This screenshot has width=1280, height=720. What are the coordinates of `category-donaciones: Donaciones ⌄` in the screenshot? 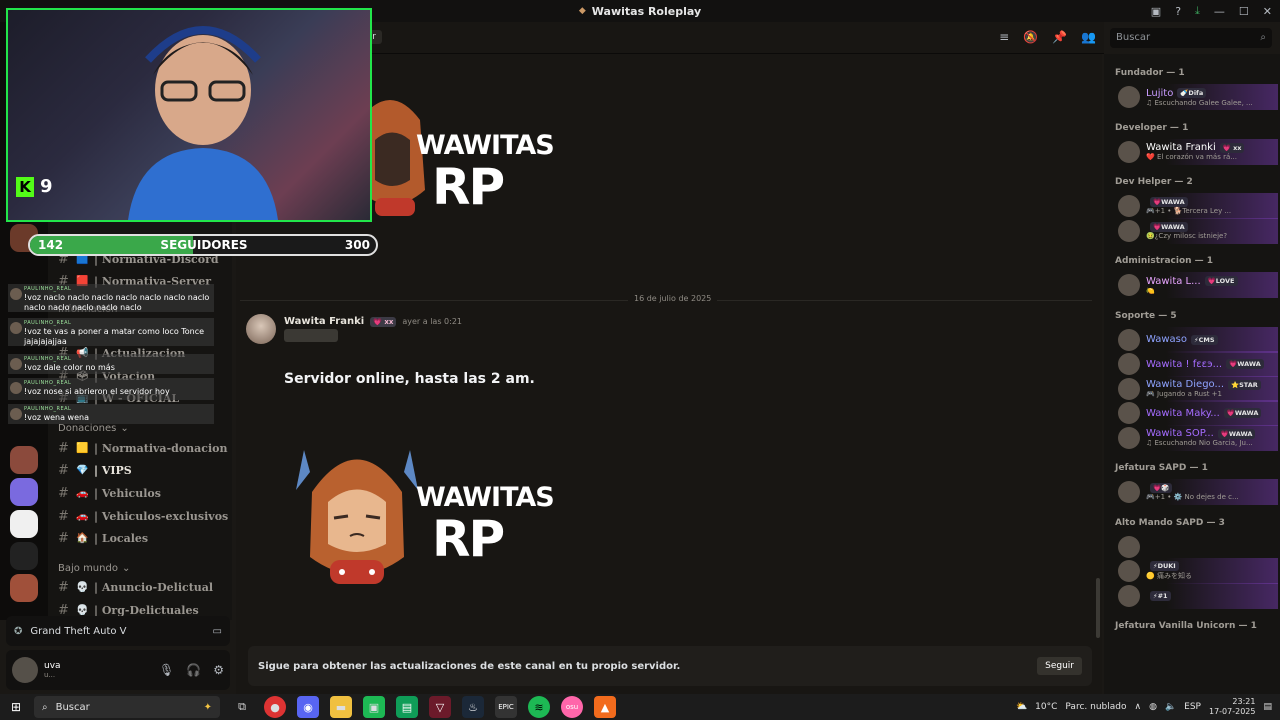 It's located at (93, 428).